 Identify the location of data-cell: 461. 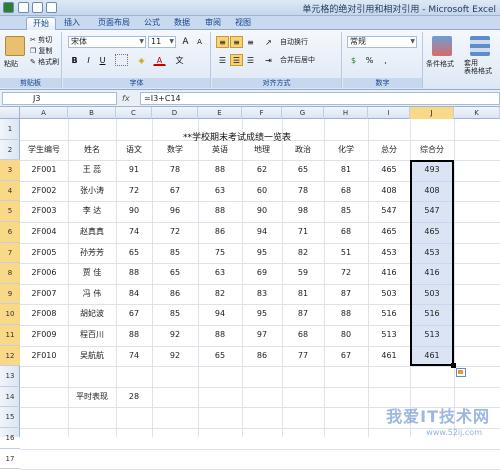
(432, 356).